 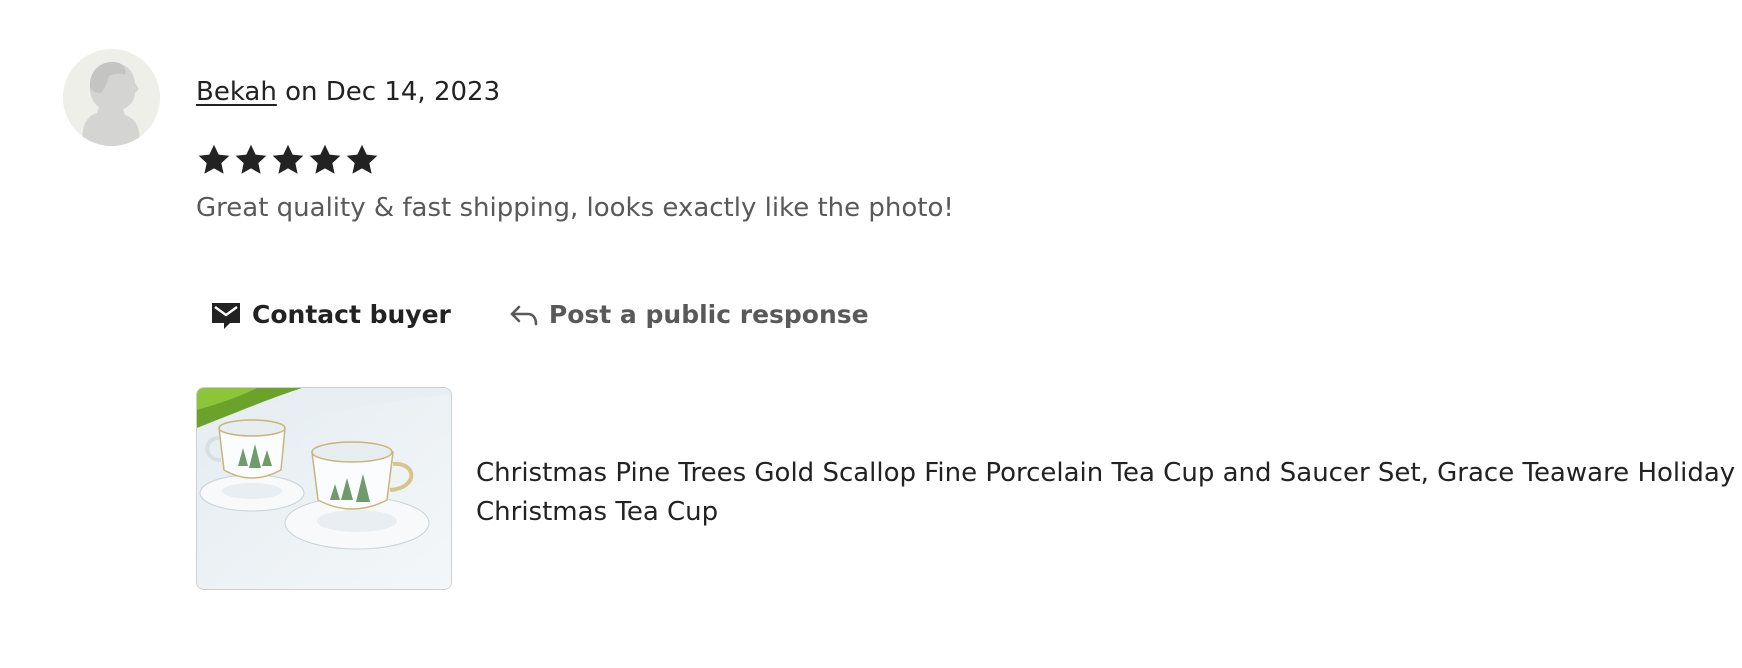 I want to click on teacup-product-image, so click(x=324, y=488).